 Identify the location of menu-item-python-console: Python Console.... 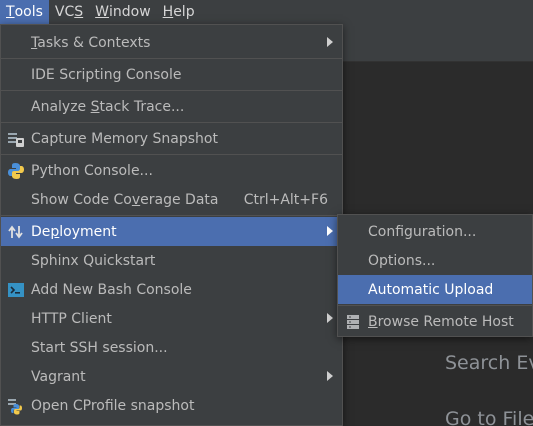
(171, 170).